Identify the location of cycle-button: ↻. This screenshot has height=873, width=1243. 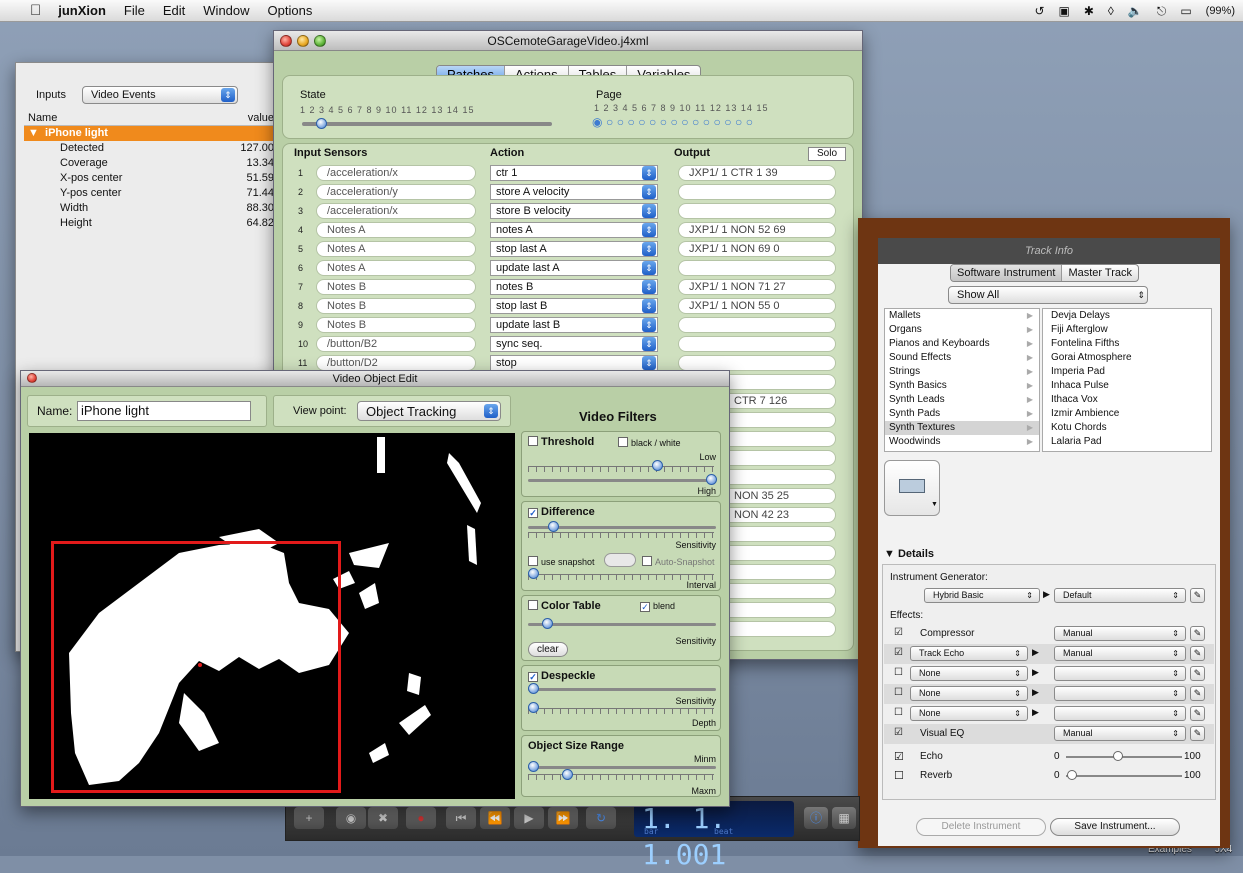
(601, 818).